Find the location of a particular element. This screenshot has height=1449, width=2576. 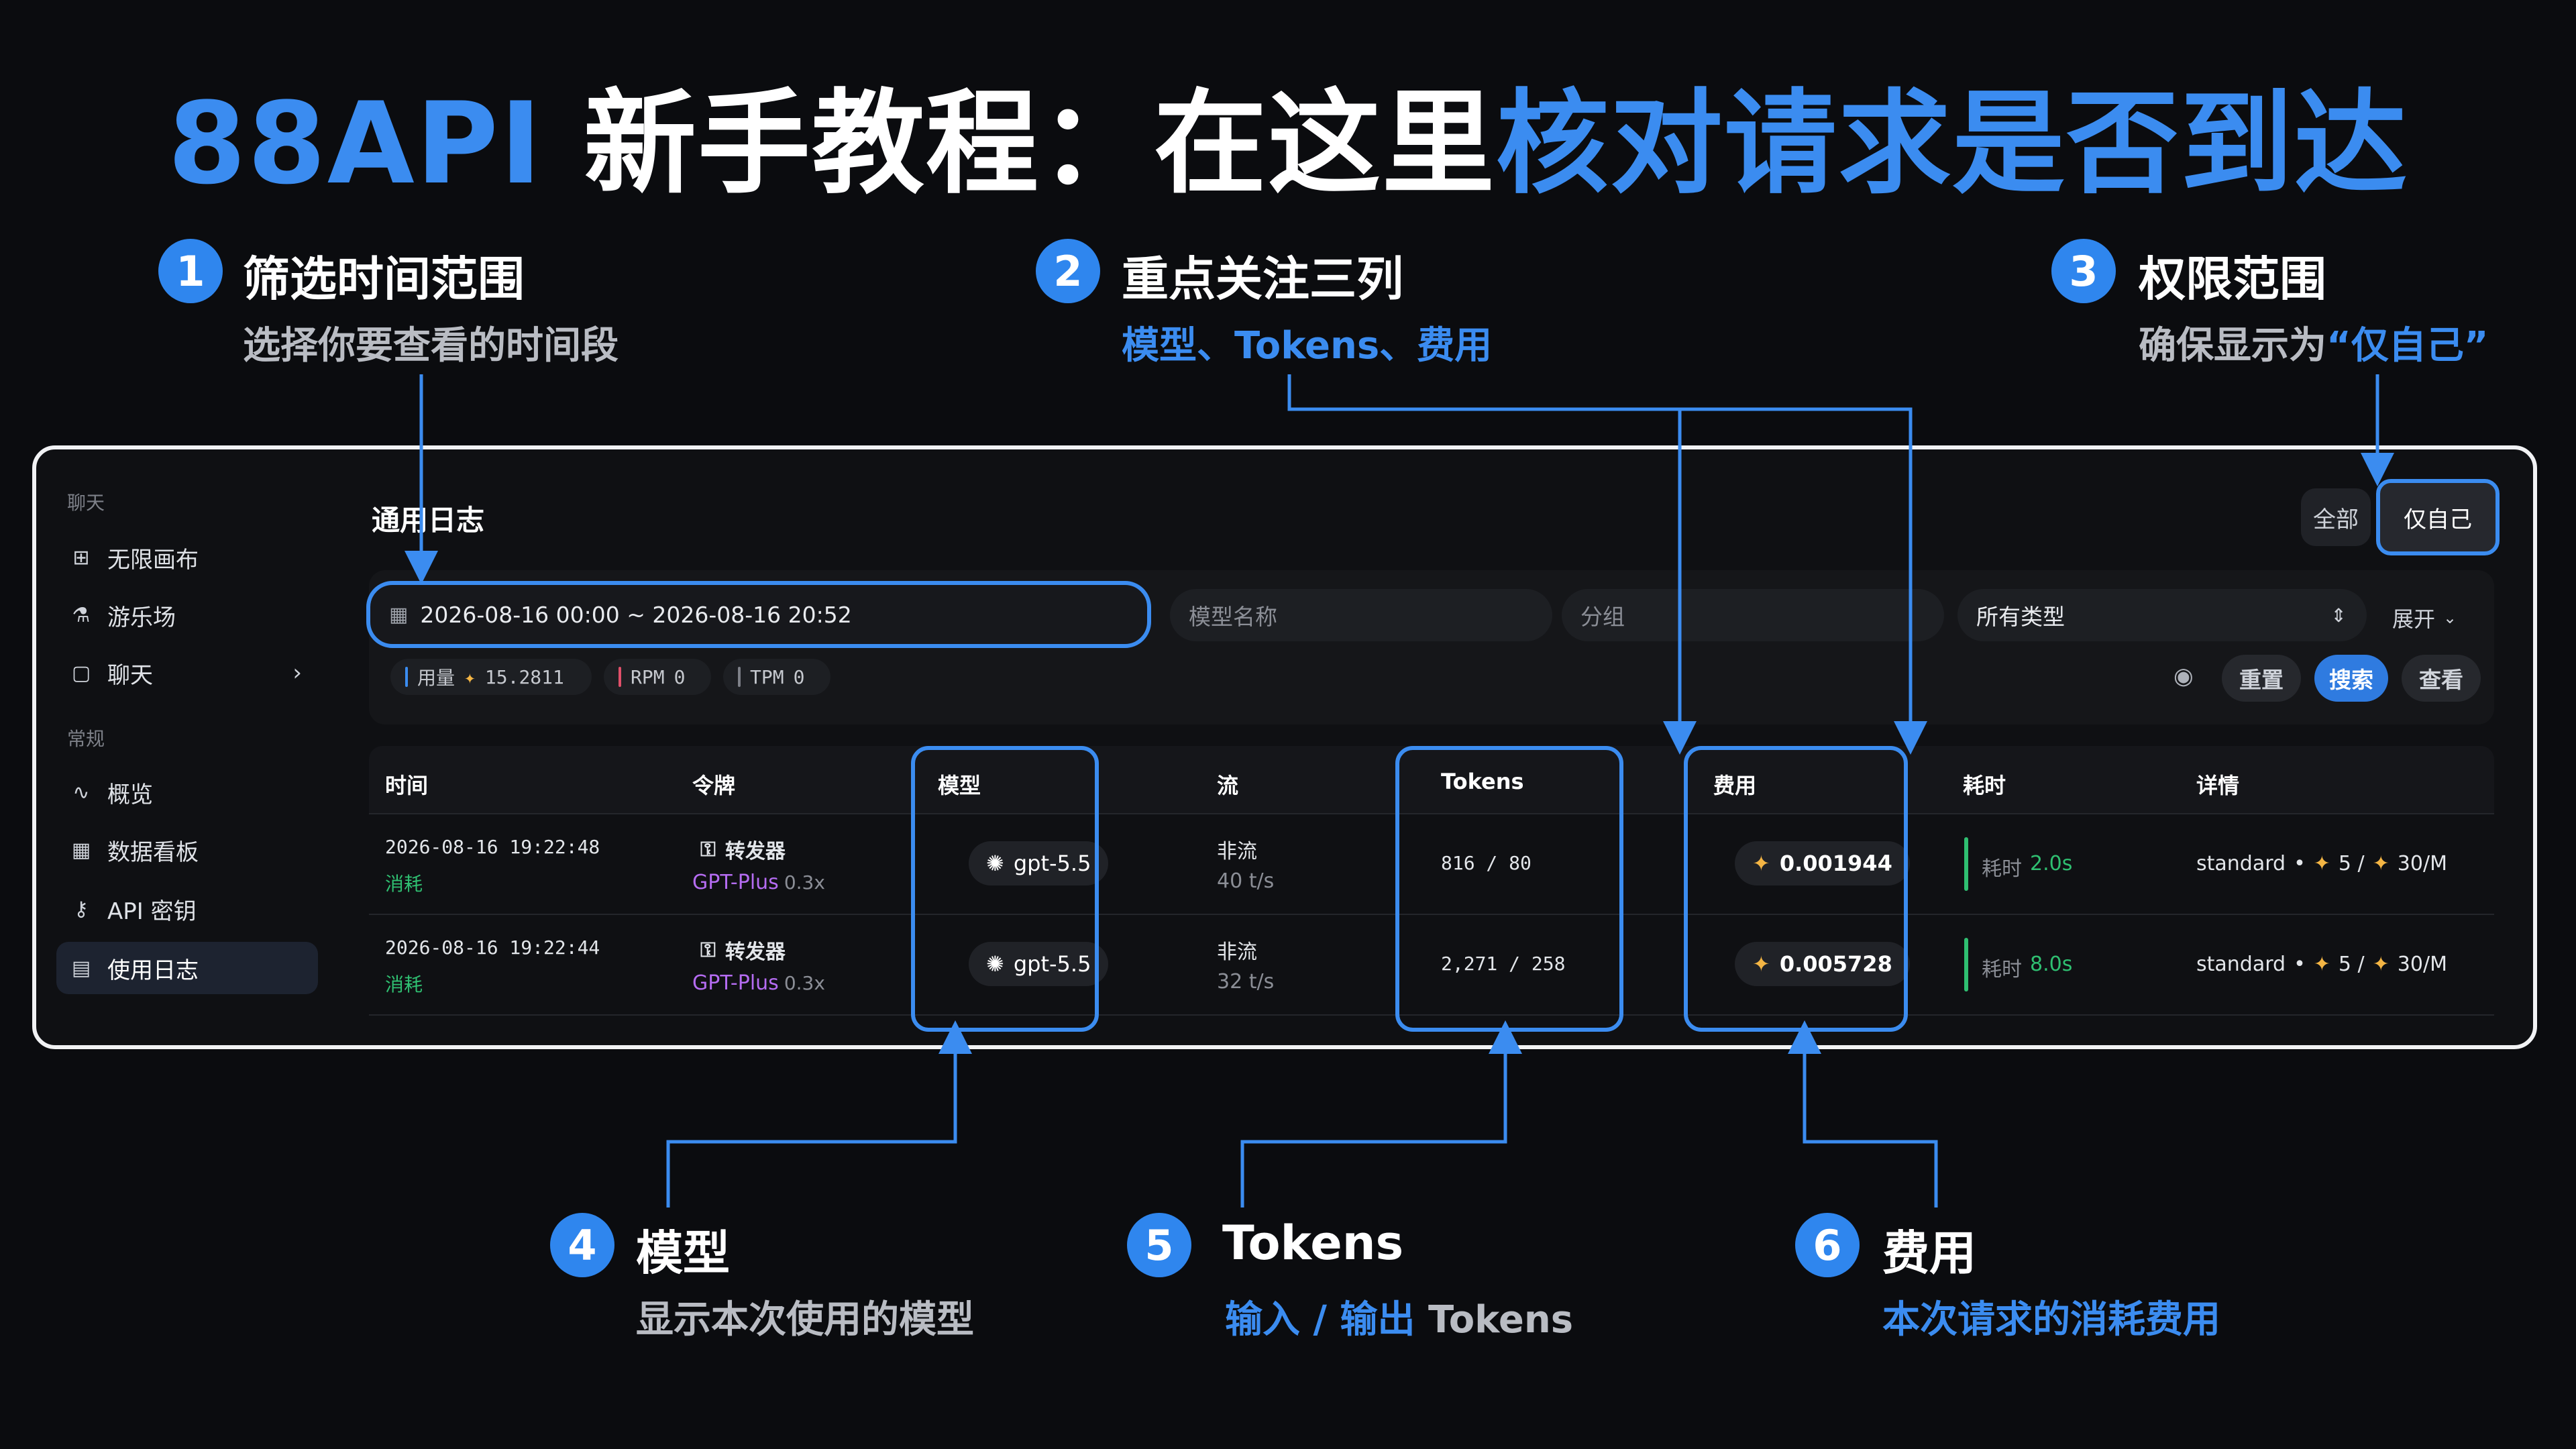

key-icon: ⚷ is located at coordinates (81, 909).